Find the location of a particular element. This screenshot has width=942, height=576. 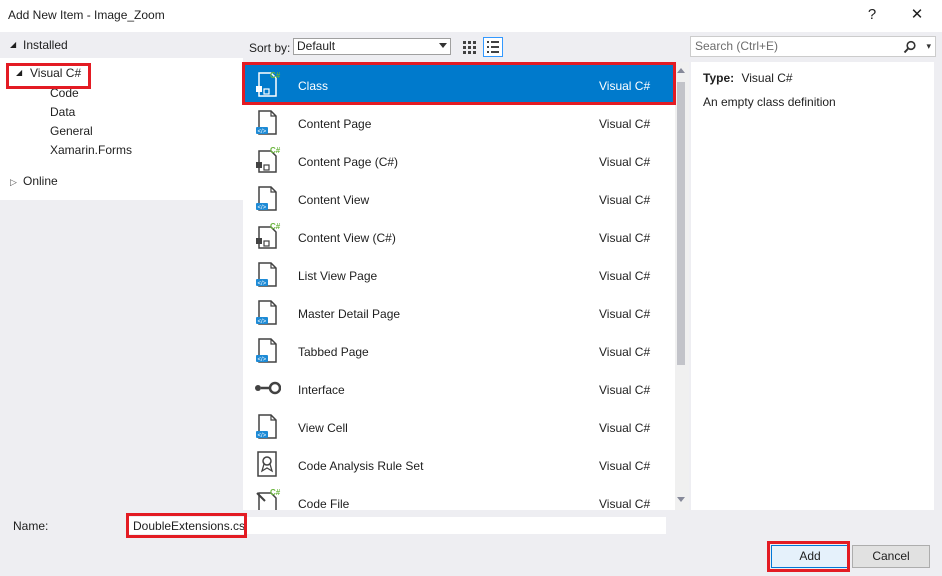

sort-by-dropdown: Default is located at coordinates (372, 46).